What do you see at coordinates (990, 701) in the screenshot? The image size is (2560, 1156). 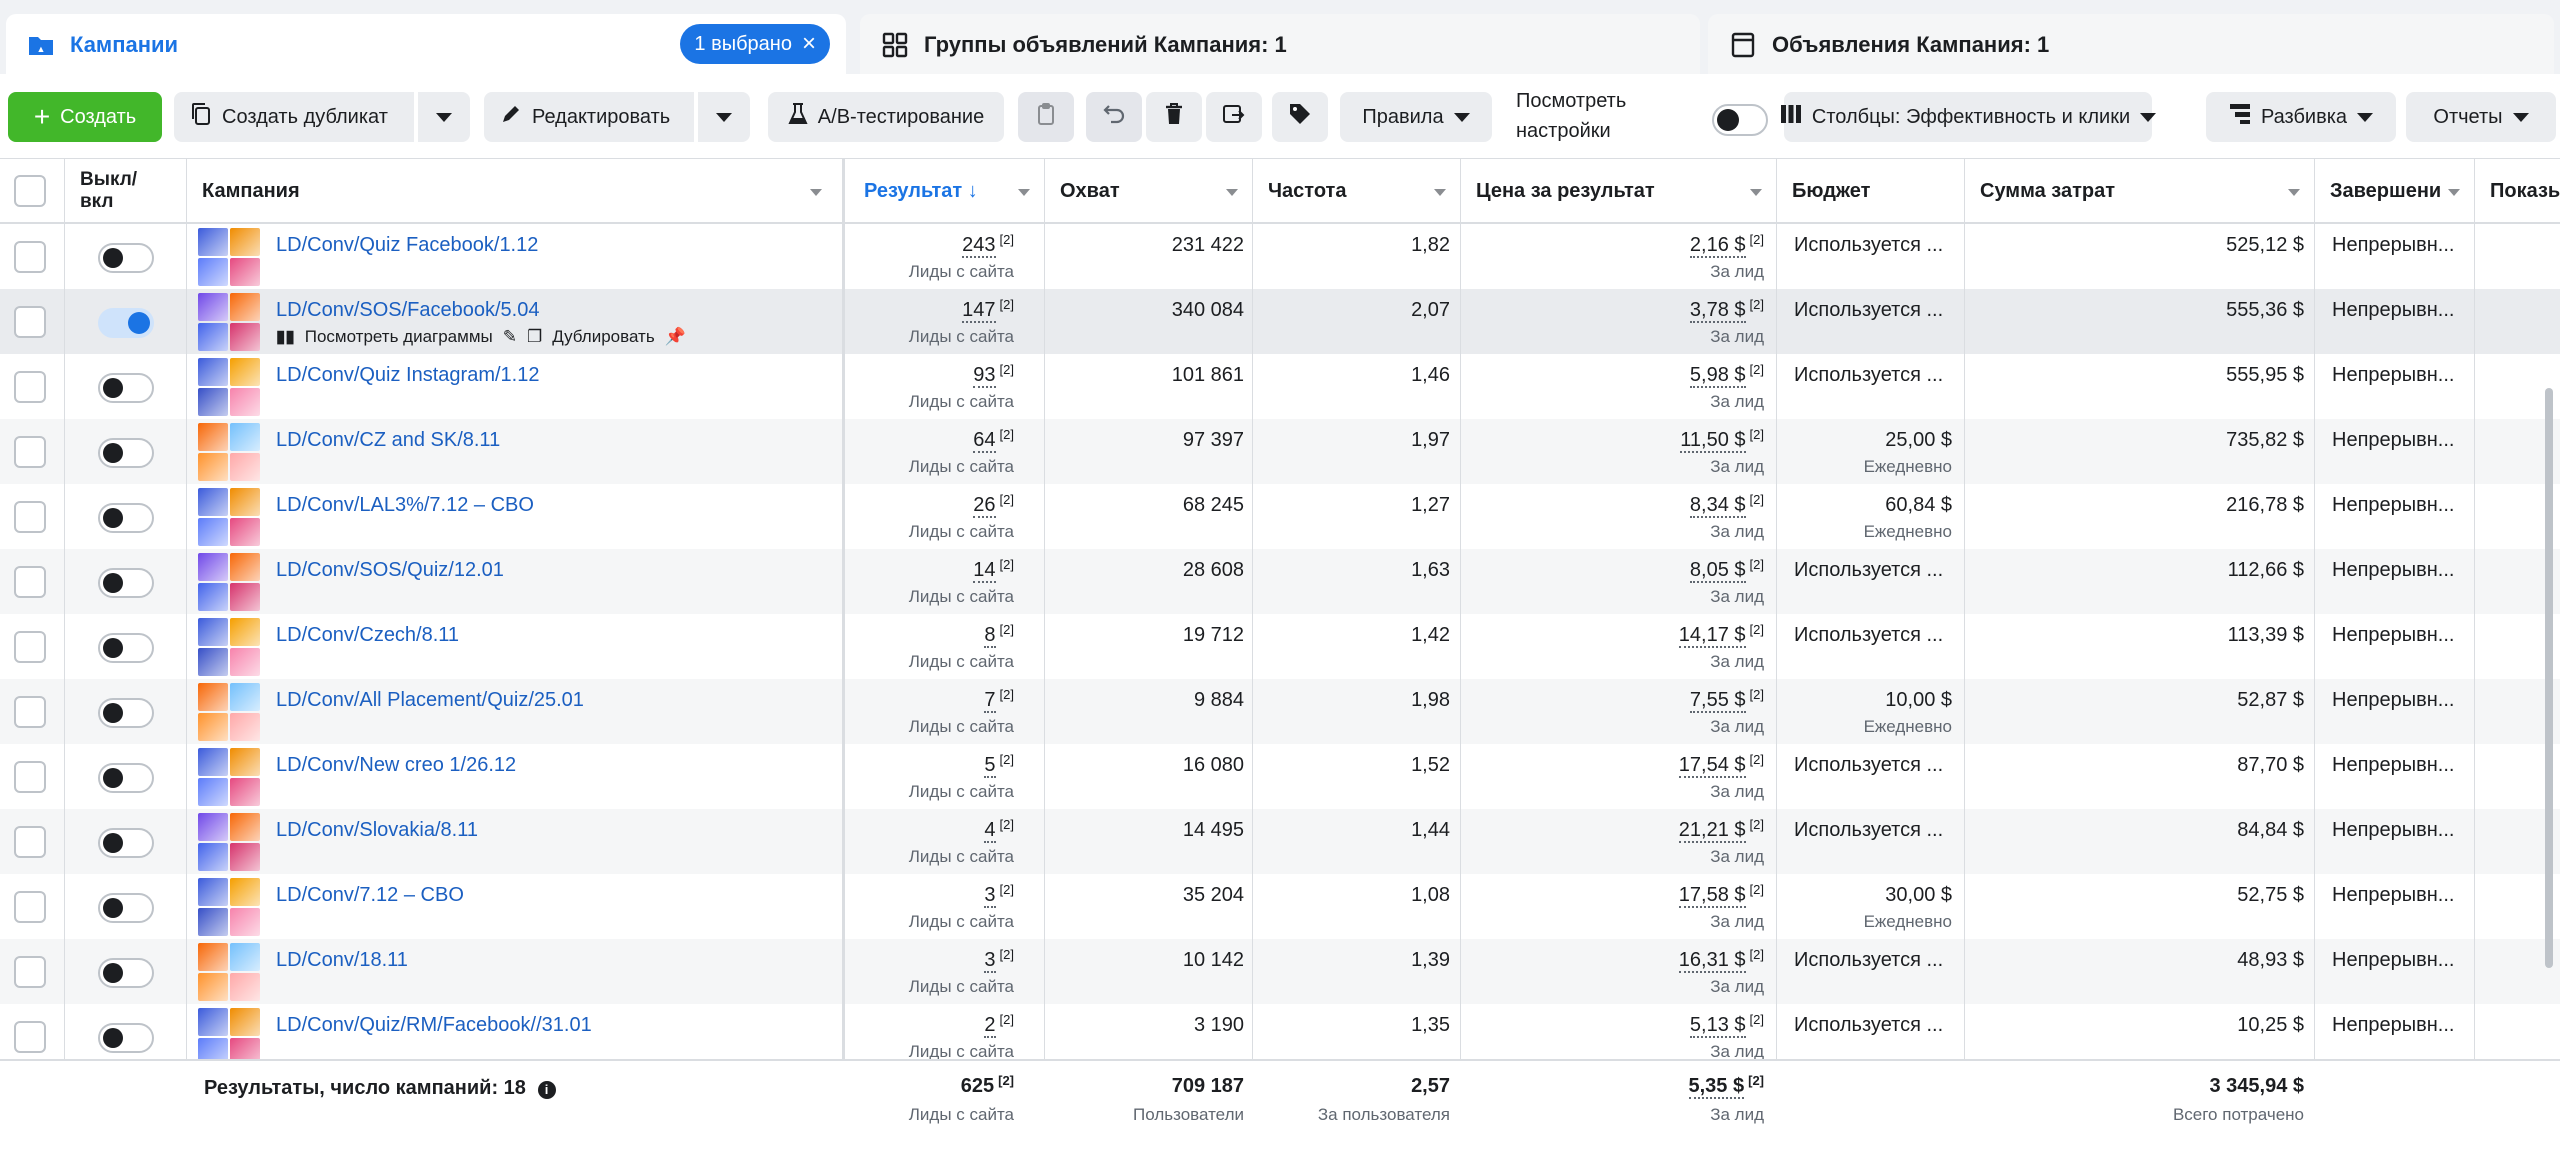 I see `result-number: 7` at bounding box center [990, 701].